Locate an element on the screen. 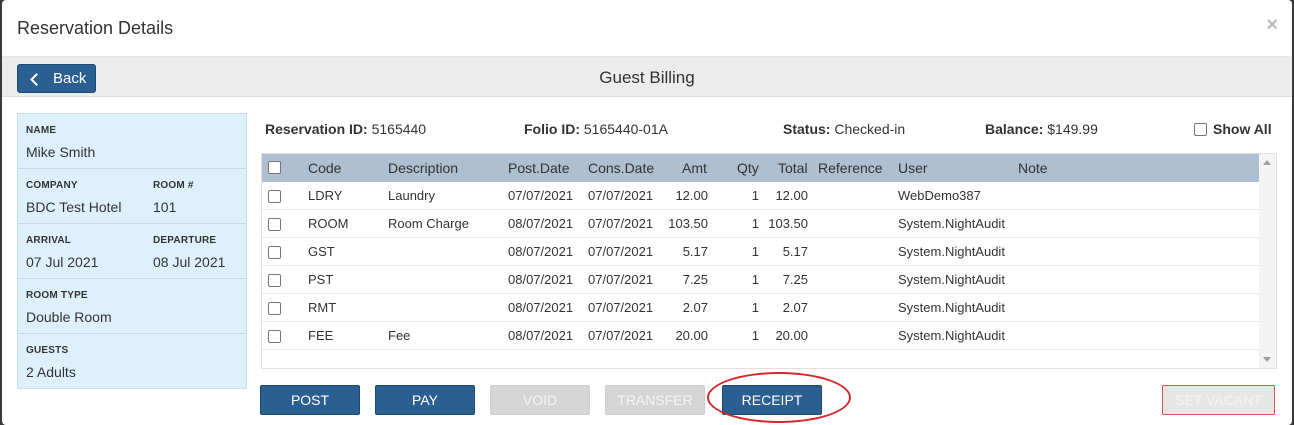 The width and height of the screenshot is (1294, 425). guests-label: GUESTS is located at coordinates (47, 350).